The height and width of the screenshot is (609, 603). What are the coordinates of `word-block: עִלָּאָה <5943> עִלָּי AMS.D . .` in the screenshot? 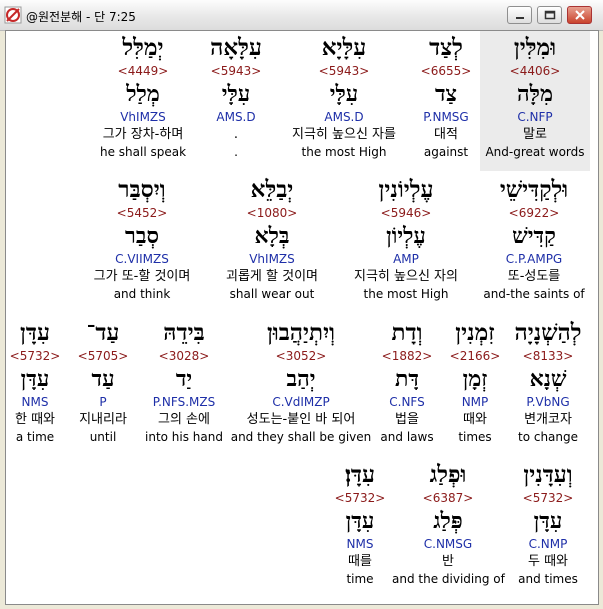 It's located at (236, 96).